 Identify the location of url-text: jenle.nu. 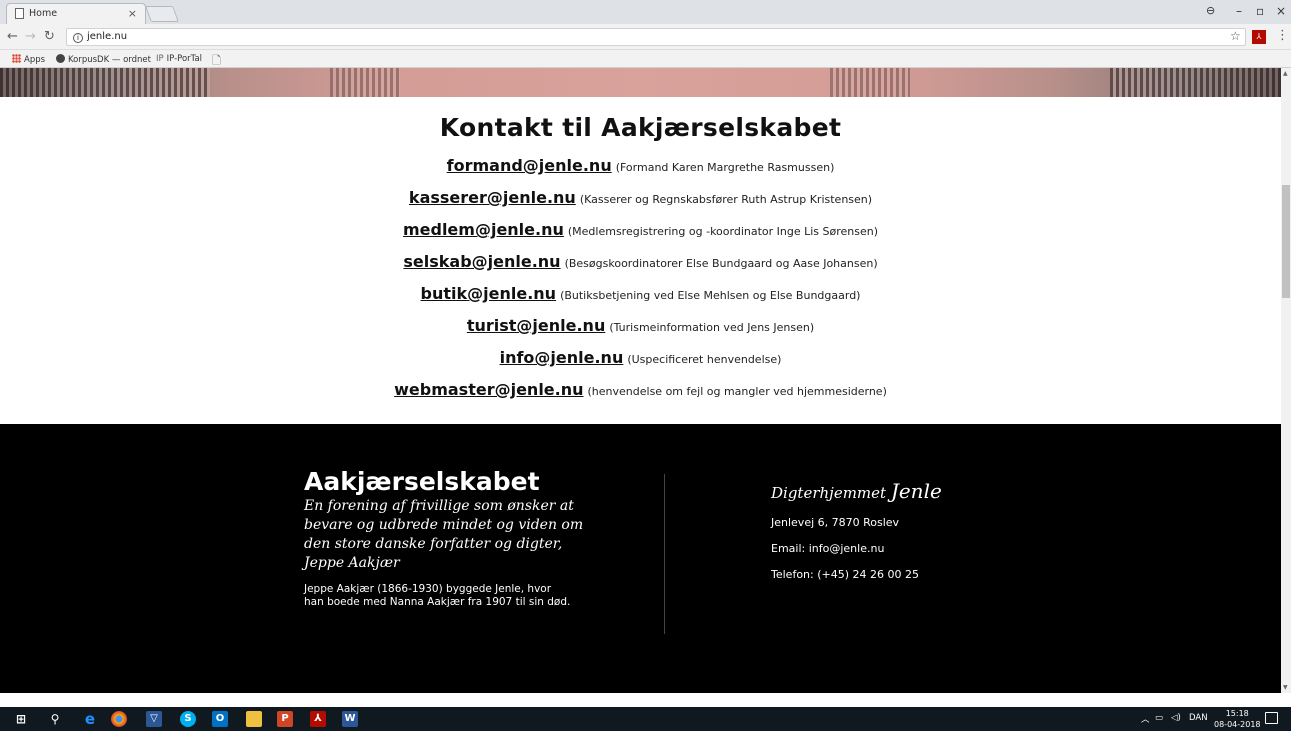
(107, 36).